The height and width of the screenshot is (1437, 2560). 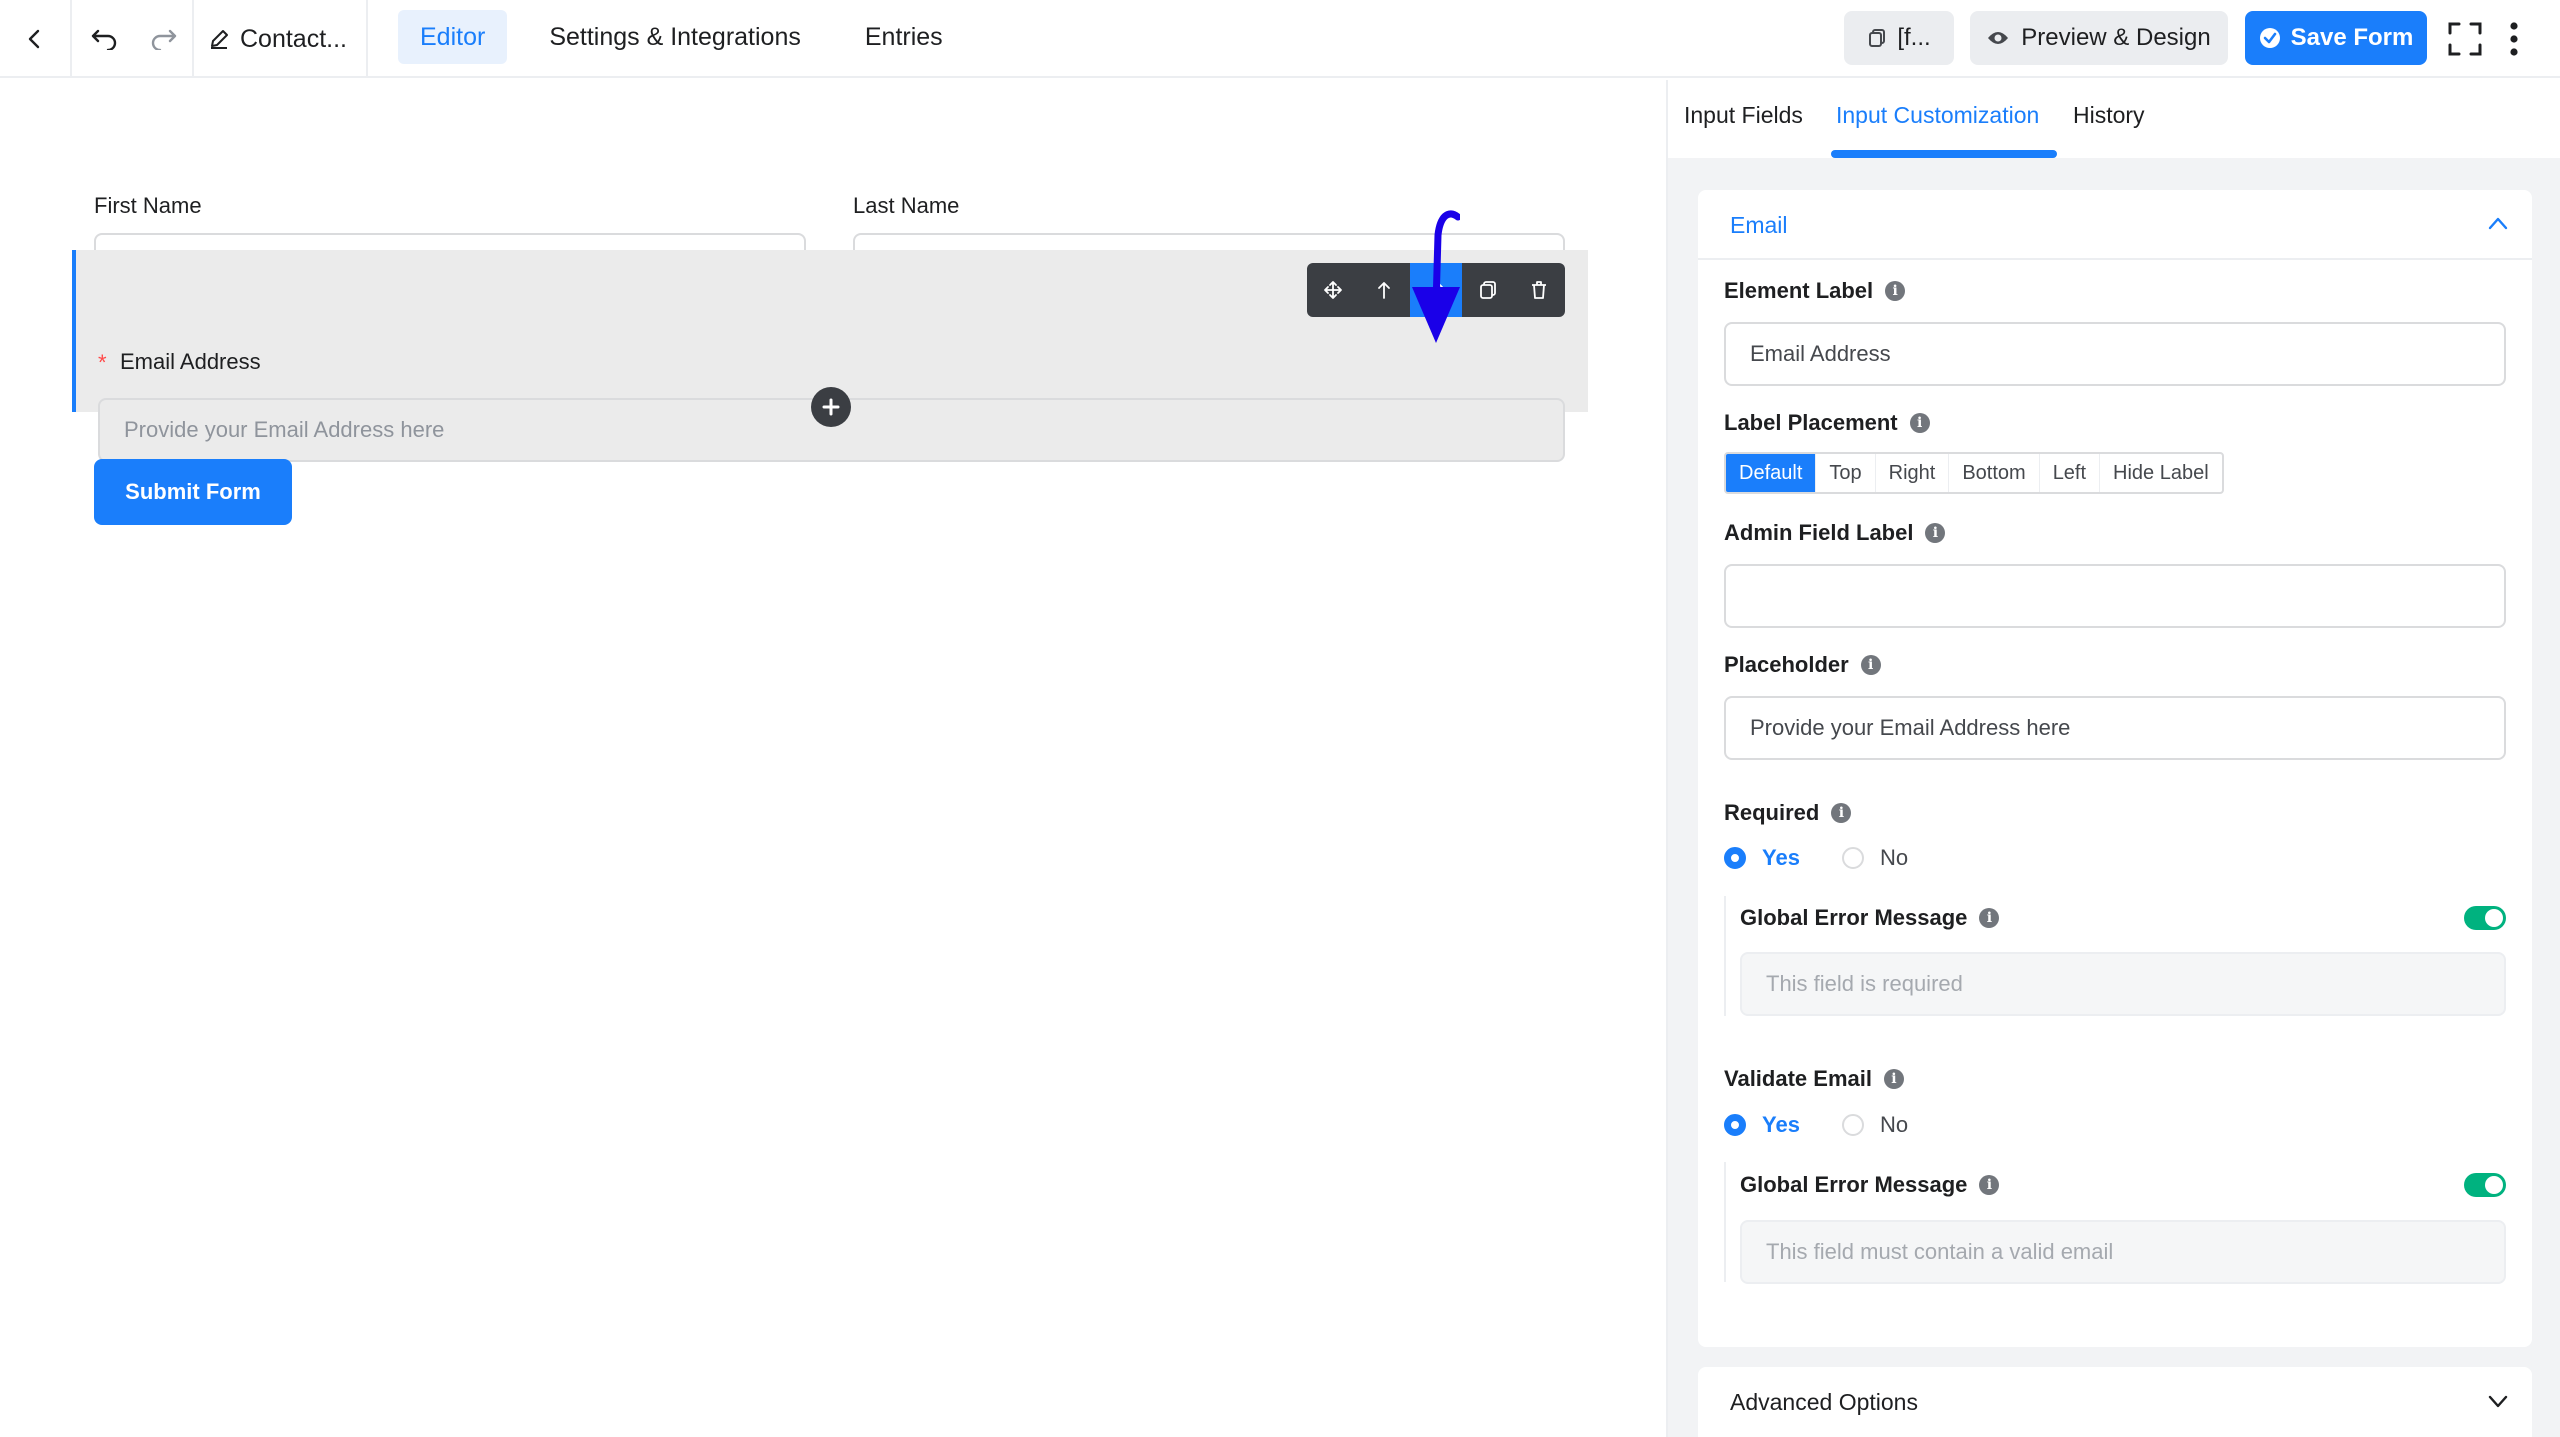 I want to click on required-yes-radio: Yes, so click(x=1762, y=858).